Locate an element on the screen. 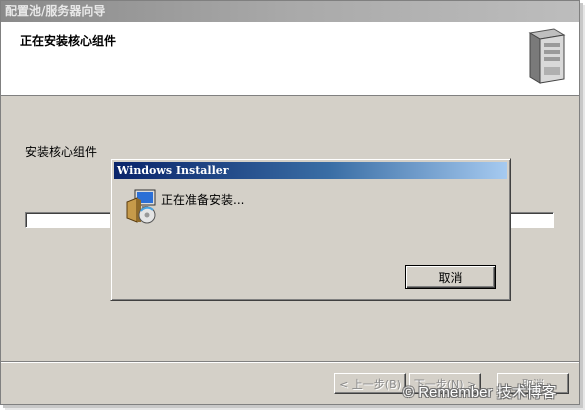 The image size is (586, 410). dialog-title: Windows Installer is located at coordinates (310, 170).